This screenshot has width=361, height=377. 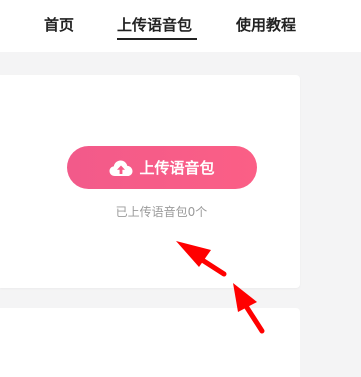 What do you see at coordinates (161, 212) in the screenshot?
I see `uploaded-count-text: 已上传语音包0个` at bounding box center [161, 212].